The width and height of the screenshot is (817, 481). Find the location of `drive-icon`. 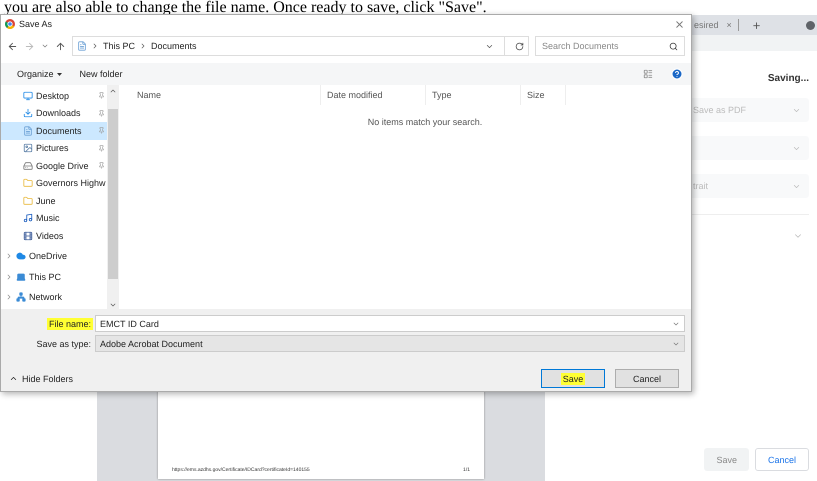

drive-icon is located at coordinates (28, 165).